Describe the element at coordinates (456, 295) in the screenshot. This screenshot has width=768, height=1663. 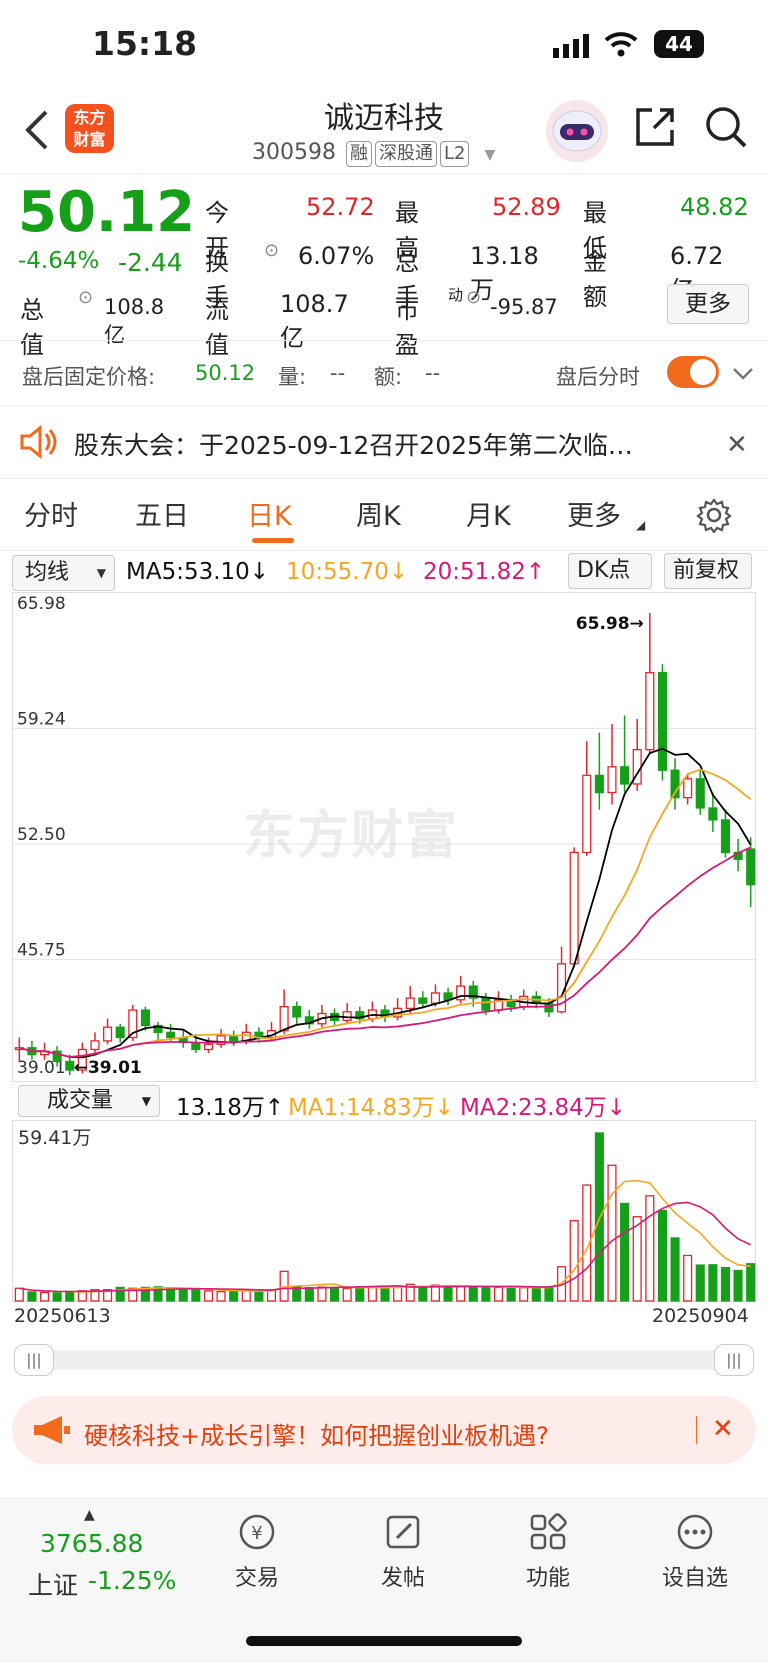
I see `pe-sup: 动` at that location.